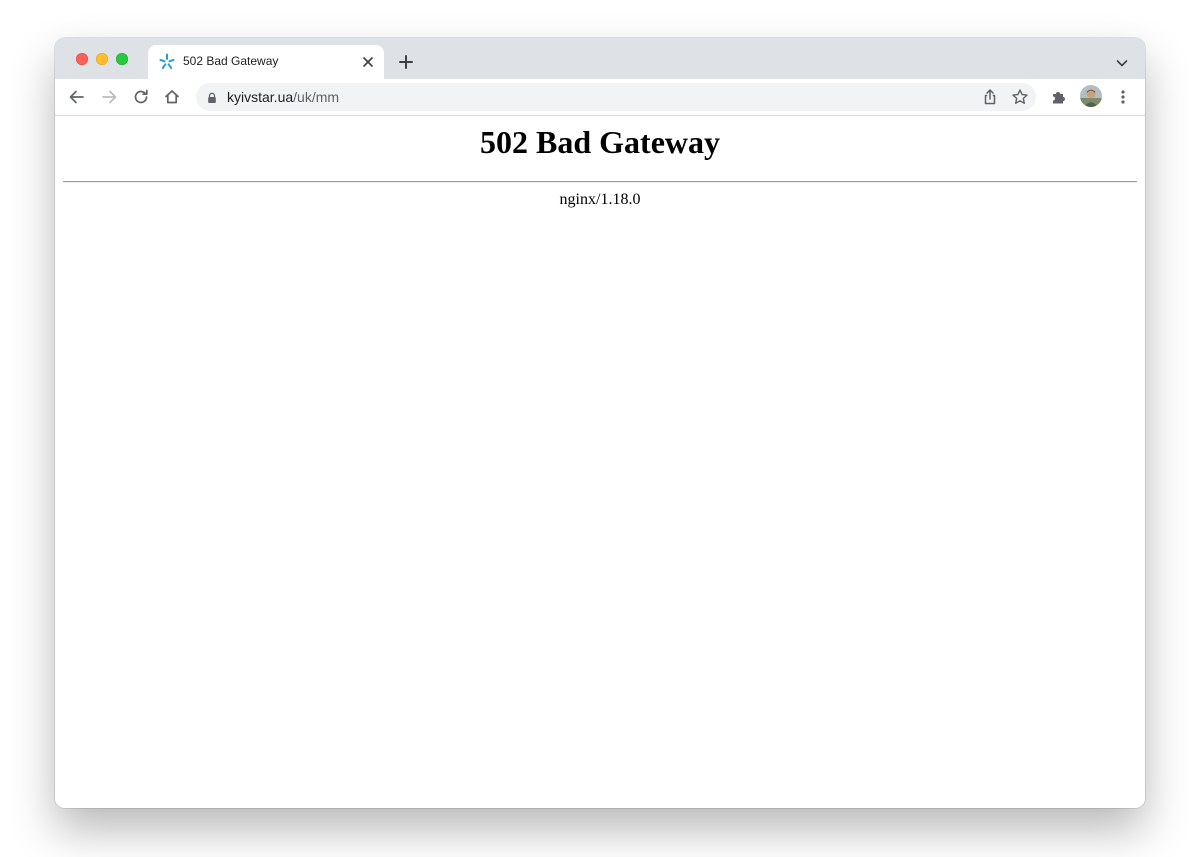 Image resolution: width=1200 pixels, height=857 pixels. I want to click on close-window-button, so click(82, 59).